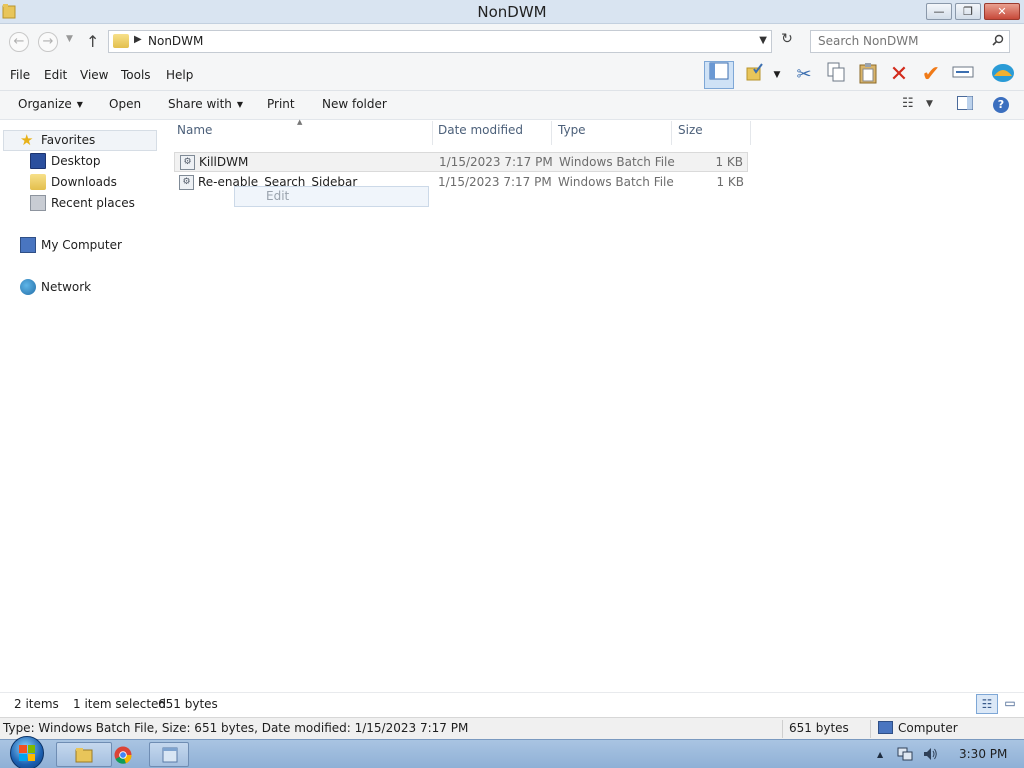 This screenshot has height=768, width=1024. I want to click on menu-help: Help, so click(179, 75).